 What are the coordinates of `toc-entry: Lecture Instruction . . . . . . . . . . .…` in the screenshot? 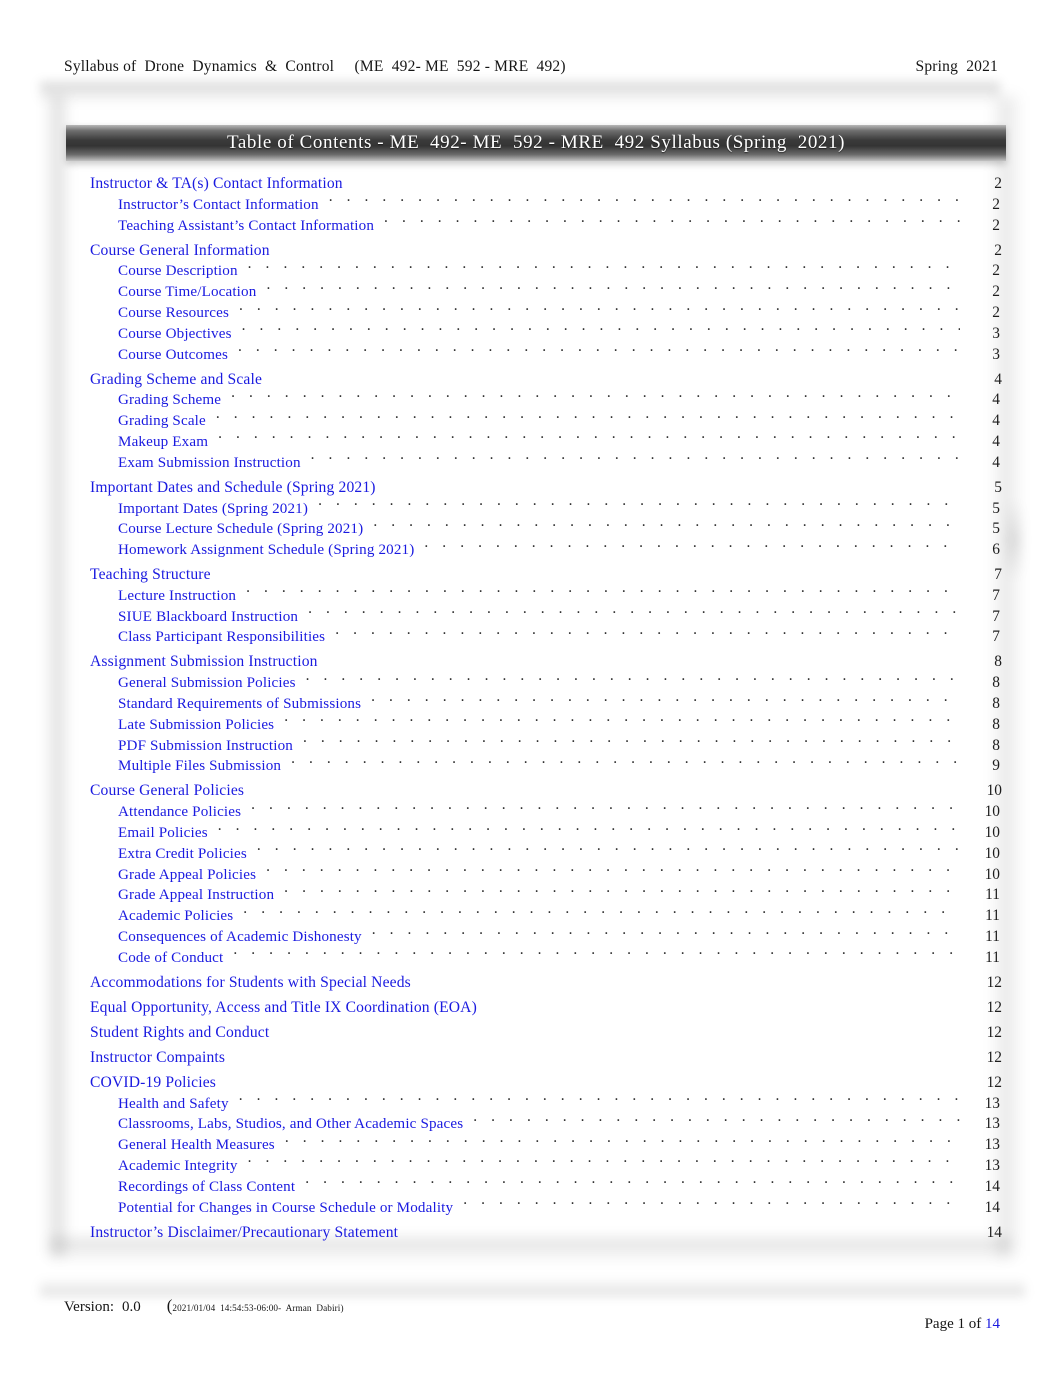 It's located at (531, 594).